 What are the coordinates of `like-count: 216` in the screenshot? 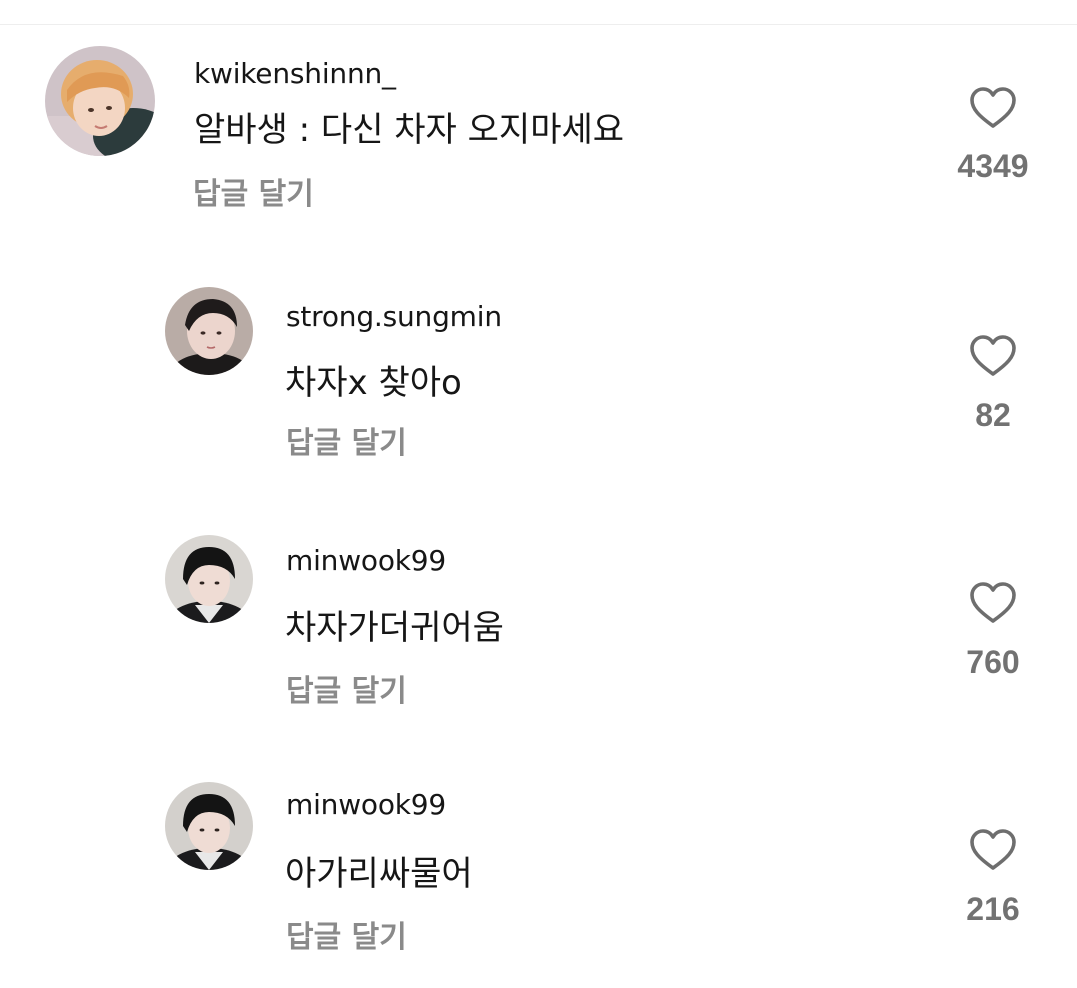 It's located at (993, 909).